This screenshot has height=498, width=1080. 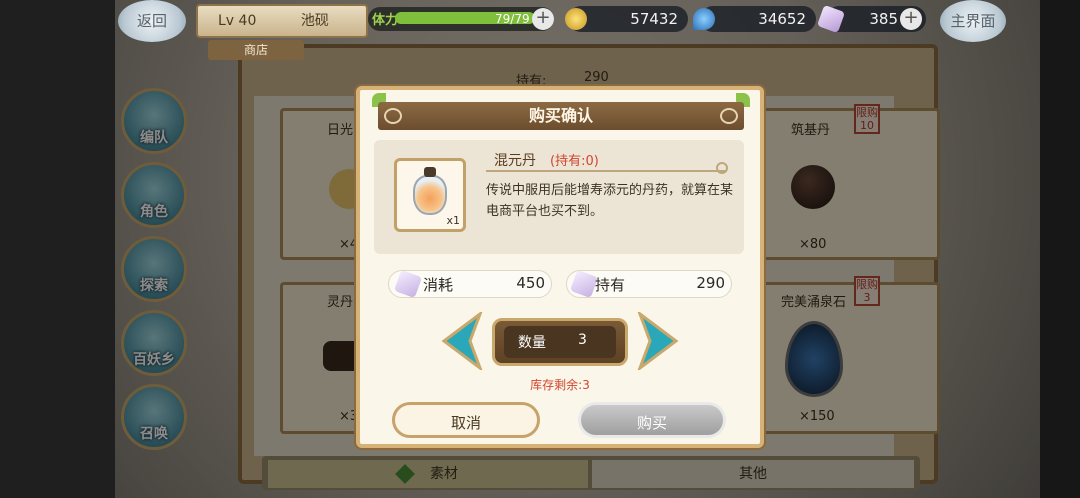 What do you see at coordinates (649, 284) in the screenshot?
I see `have-pill: 持有 290` at bounding box center [649, 284].